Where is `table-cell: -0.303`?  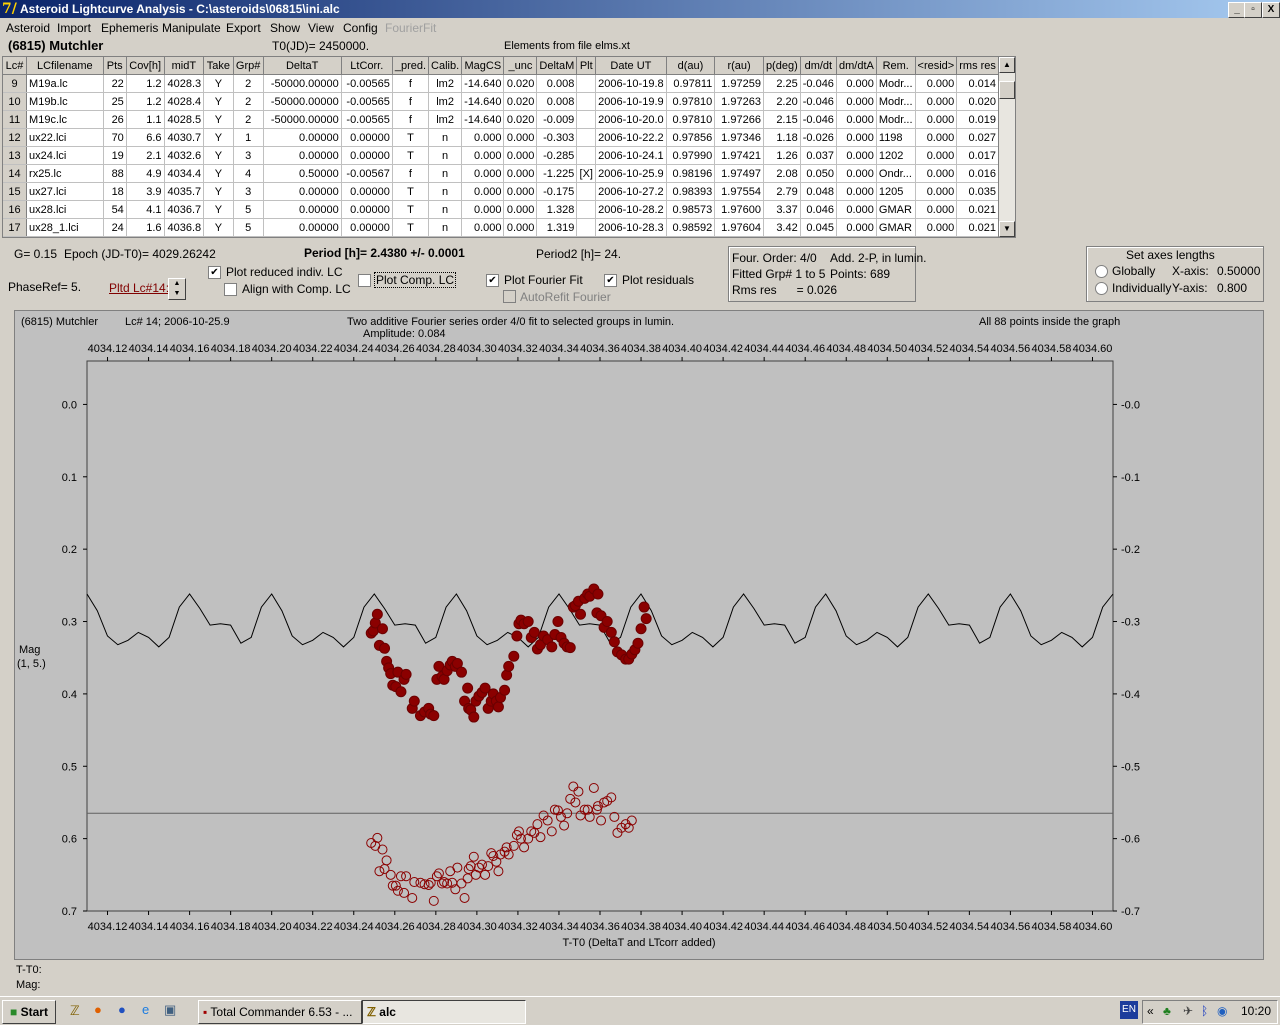 table-cell: -0.303 is located at coordinates (557, 137).